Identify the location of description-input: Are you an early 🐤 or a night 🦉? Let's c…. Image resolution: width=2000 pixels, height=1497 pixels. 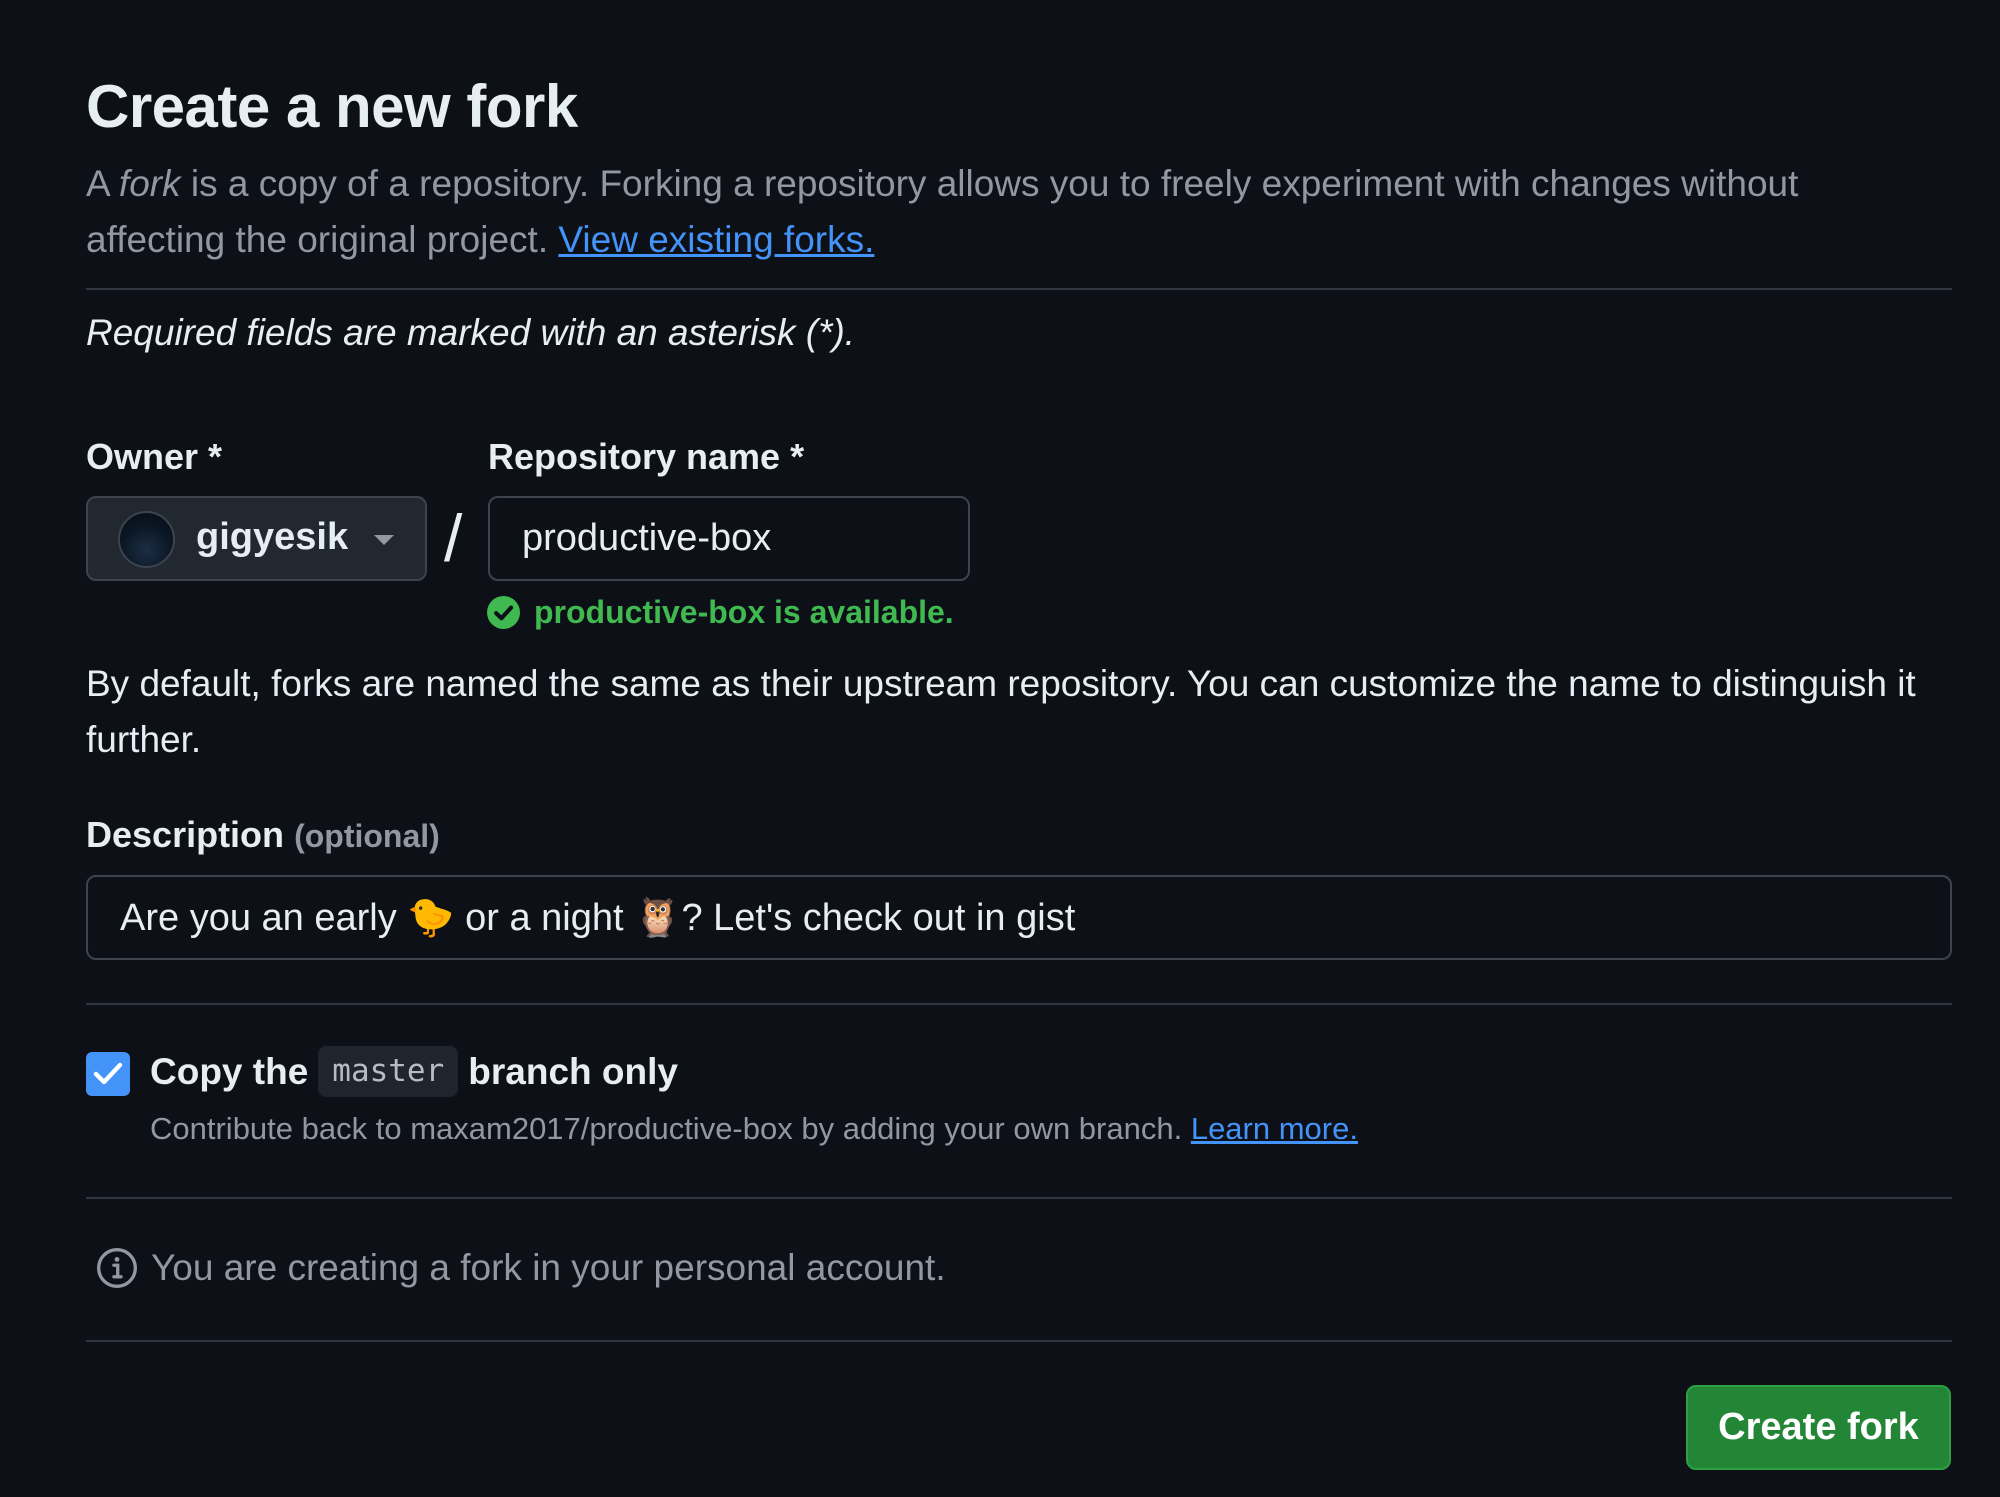
(1019, 917).